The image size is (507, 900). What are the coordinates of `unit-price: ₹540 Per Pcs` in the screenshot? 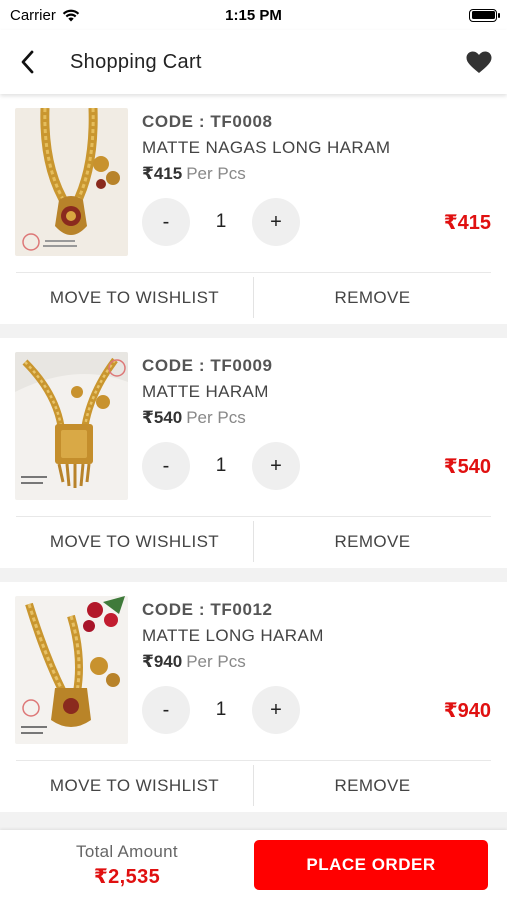 It's located at (194, 418).